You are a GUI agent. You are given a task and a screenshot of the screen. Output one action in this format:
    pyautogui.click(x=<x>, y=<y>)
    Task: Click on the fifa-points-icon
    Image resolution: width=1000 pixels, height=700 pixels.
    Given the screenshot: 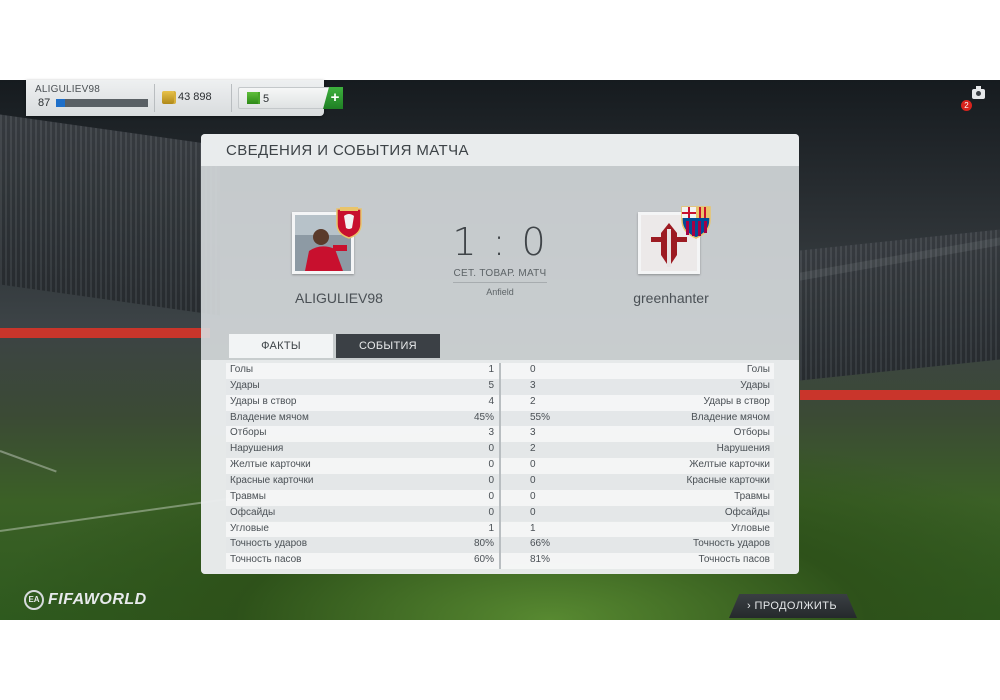 What is the action you would take?
    pyautogui.click(x=252, y=98)
    